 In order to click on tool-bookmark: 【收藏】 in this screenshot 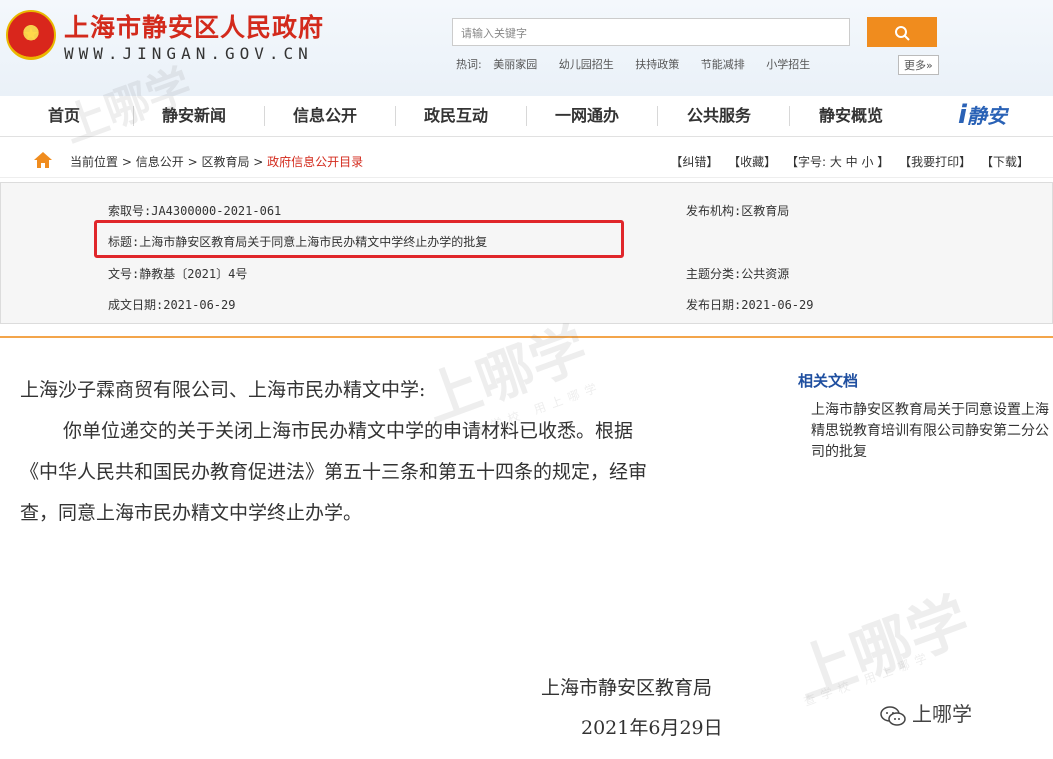, I will do `click(752, 162)`.